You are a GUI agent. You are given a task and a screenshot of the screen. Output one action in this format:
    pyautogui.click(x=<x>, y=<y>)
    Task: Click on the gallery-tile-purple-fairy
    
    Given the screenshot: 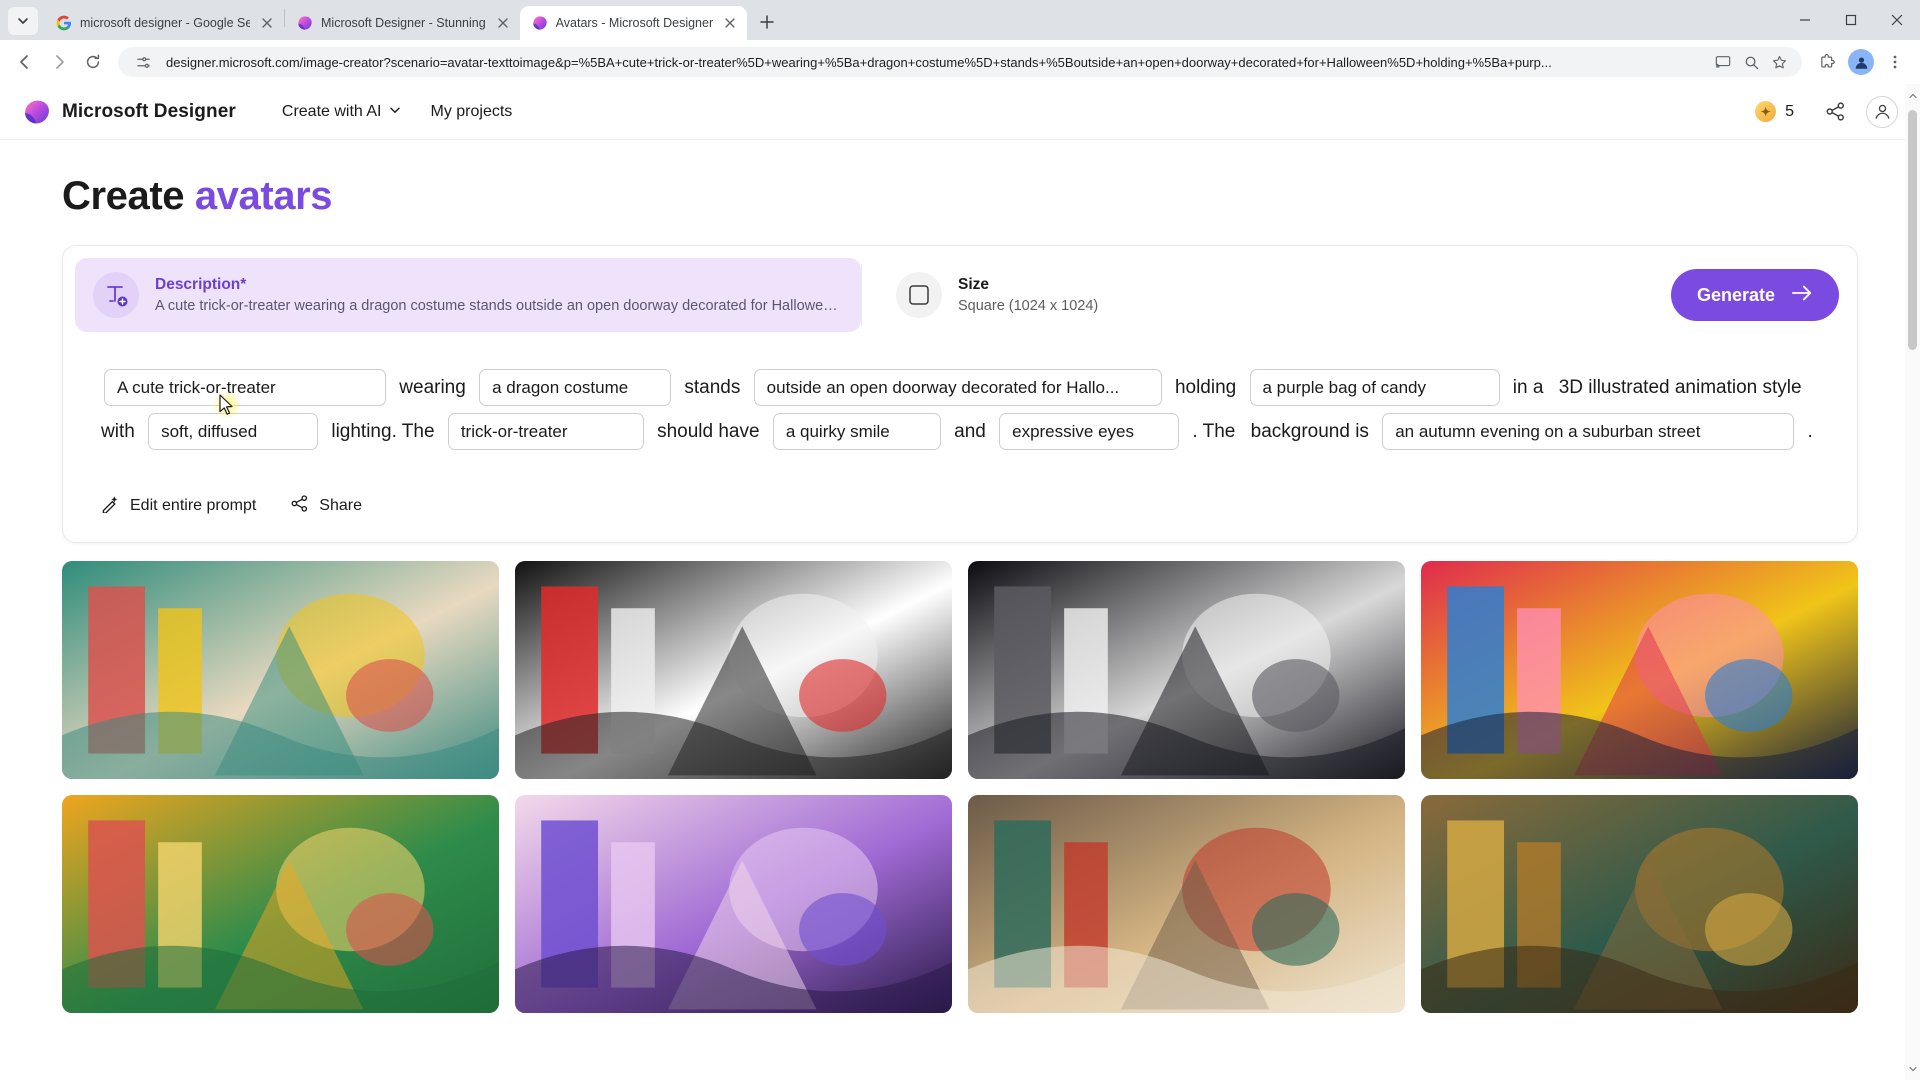 What is the action you would take?
    pyautogui.click(x=733, y=904)
    